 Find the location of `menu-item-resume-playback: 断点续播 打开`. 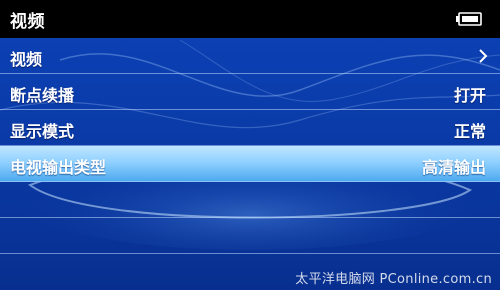

menu-item-resume-playback: 断点续播 打开 is located at coordinates (250, 92).